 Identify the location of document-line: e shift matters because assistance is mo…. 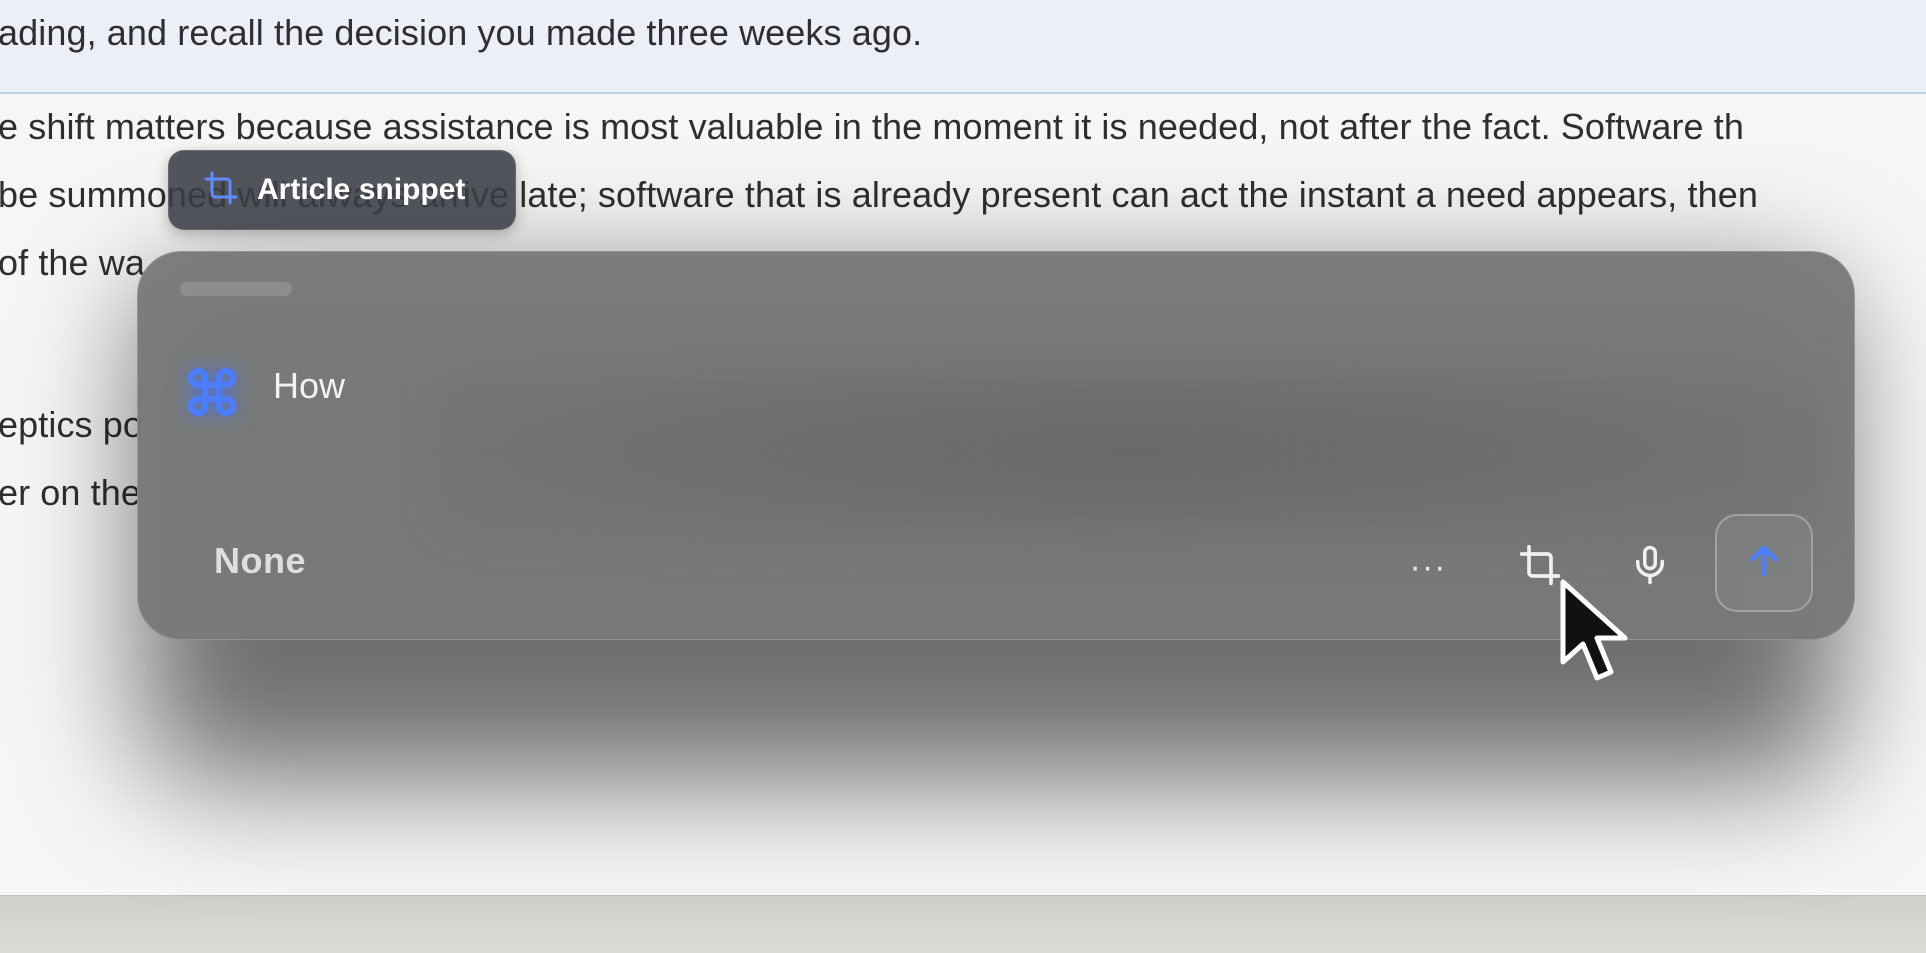
(872, 126).